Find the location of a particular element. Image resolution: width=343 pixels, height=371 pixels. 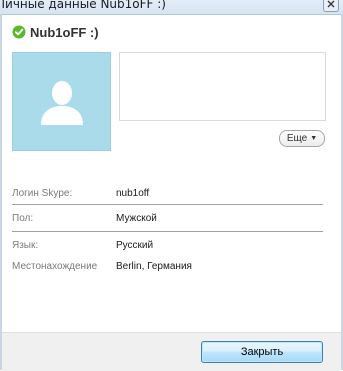

info-value-gender: Мужской is located at coordinates (136, 218).